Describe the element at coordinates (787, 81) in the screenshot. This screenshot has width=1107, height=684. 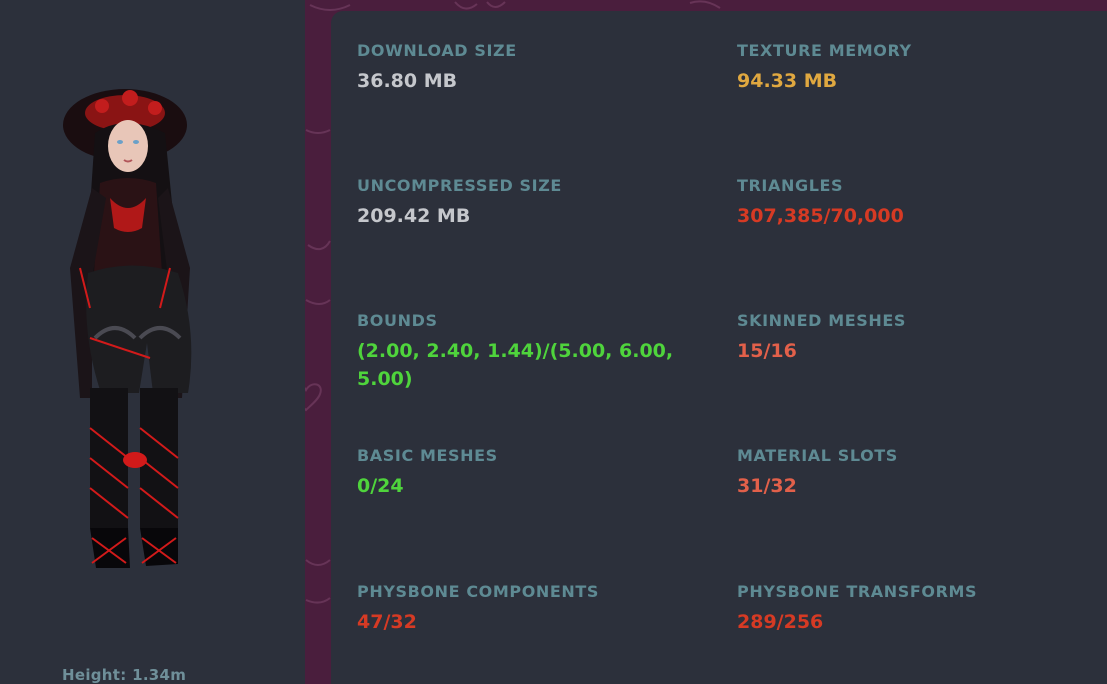
I see `stat-value: 94.33 MB` at that location.